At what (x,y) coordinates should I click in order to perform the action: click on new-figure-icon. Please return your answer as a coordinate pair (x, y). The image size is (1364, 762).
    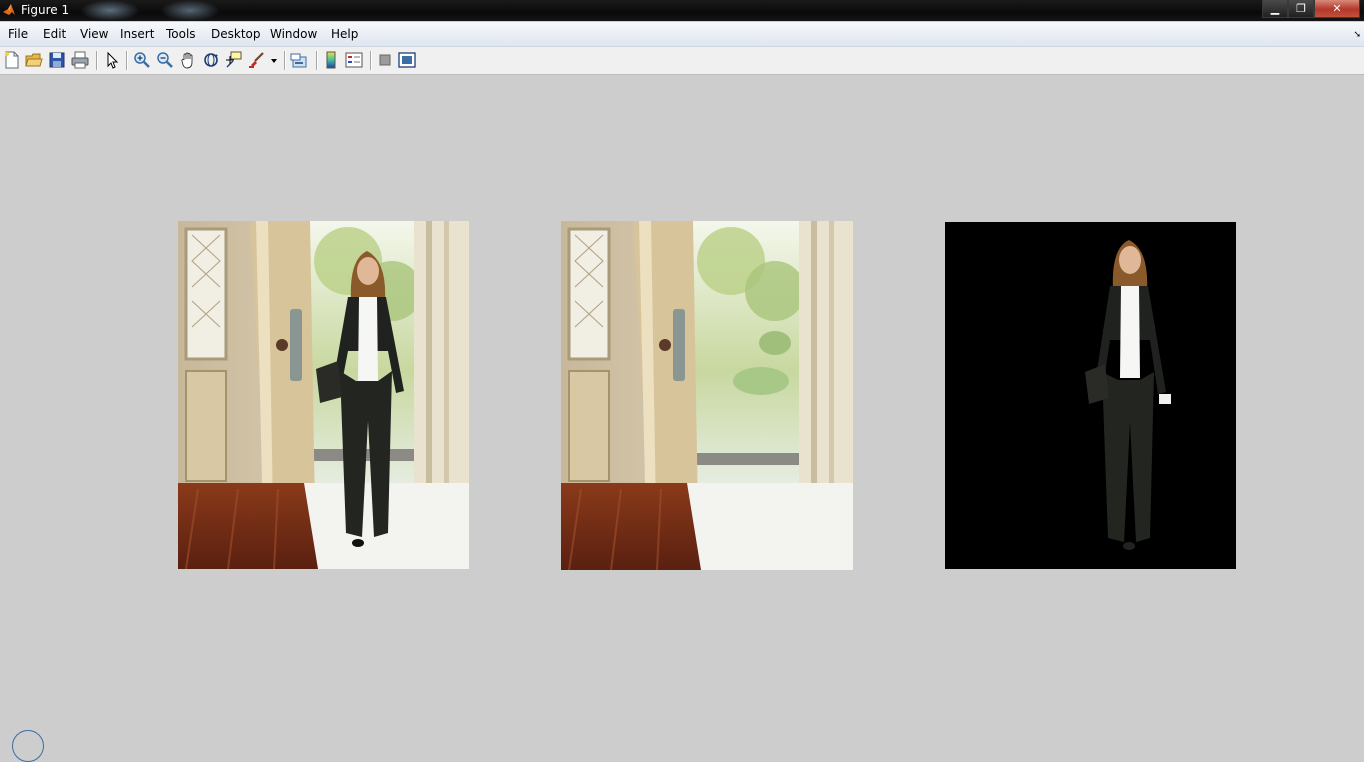
    Looking at the image, I should click on (12, 60).